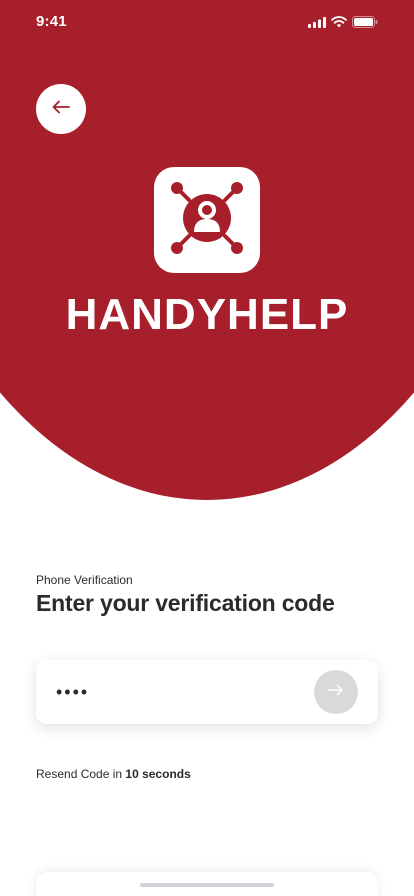  I want to click on section-caption: Phone Verification, so click(84, 580).